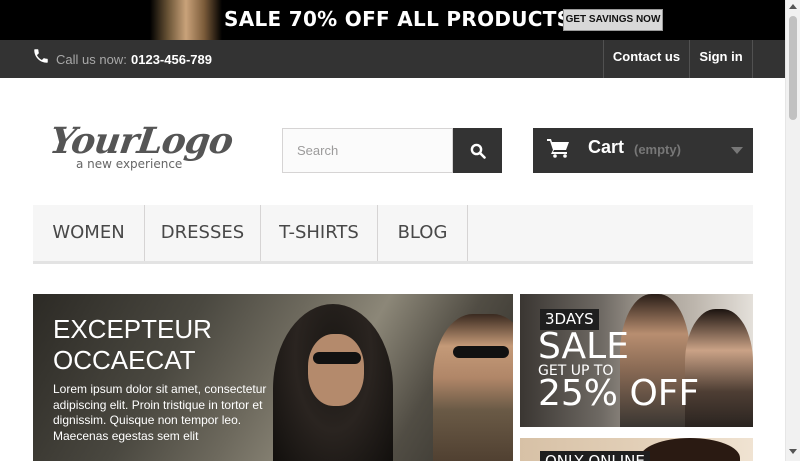 The image size is (800, 461). Describe the element at coordinates (336, 370) in the screenshot. I see `slider-woman-face` at that location.